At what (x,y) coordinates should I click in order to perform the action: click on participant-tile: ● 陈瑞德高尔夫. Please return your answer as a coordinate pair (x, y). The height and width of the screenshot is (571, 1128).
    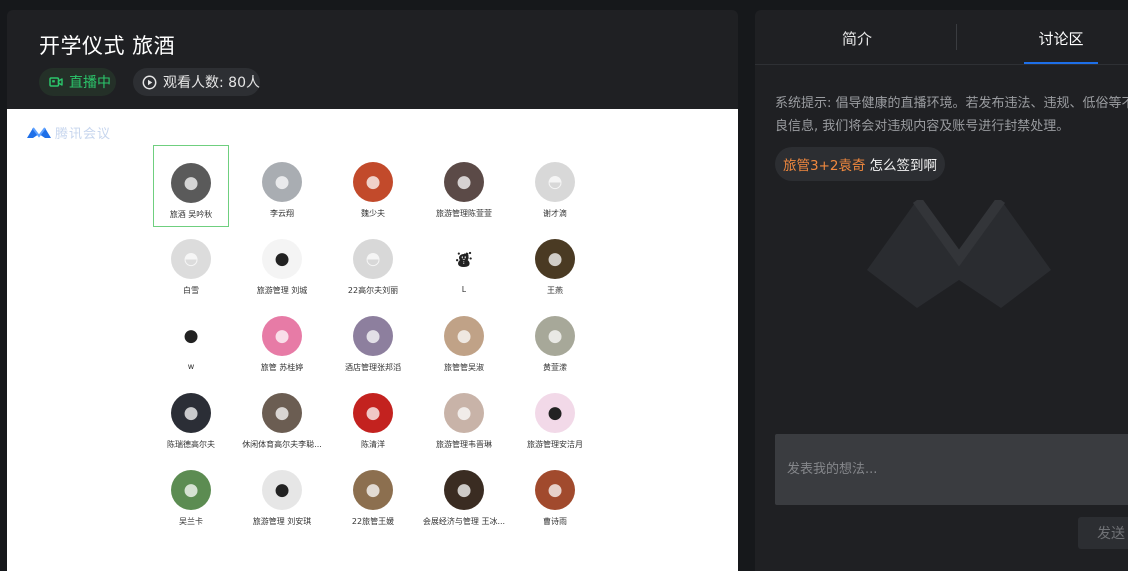
    Looking at the image, I should click on (191, 417).